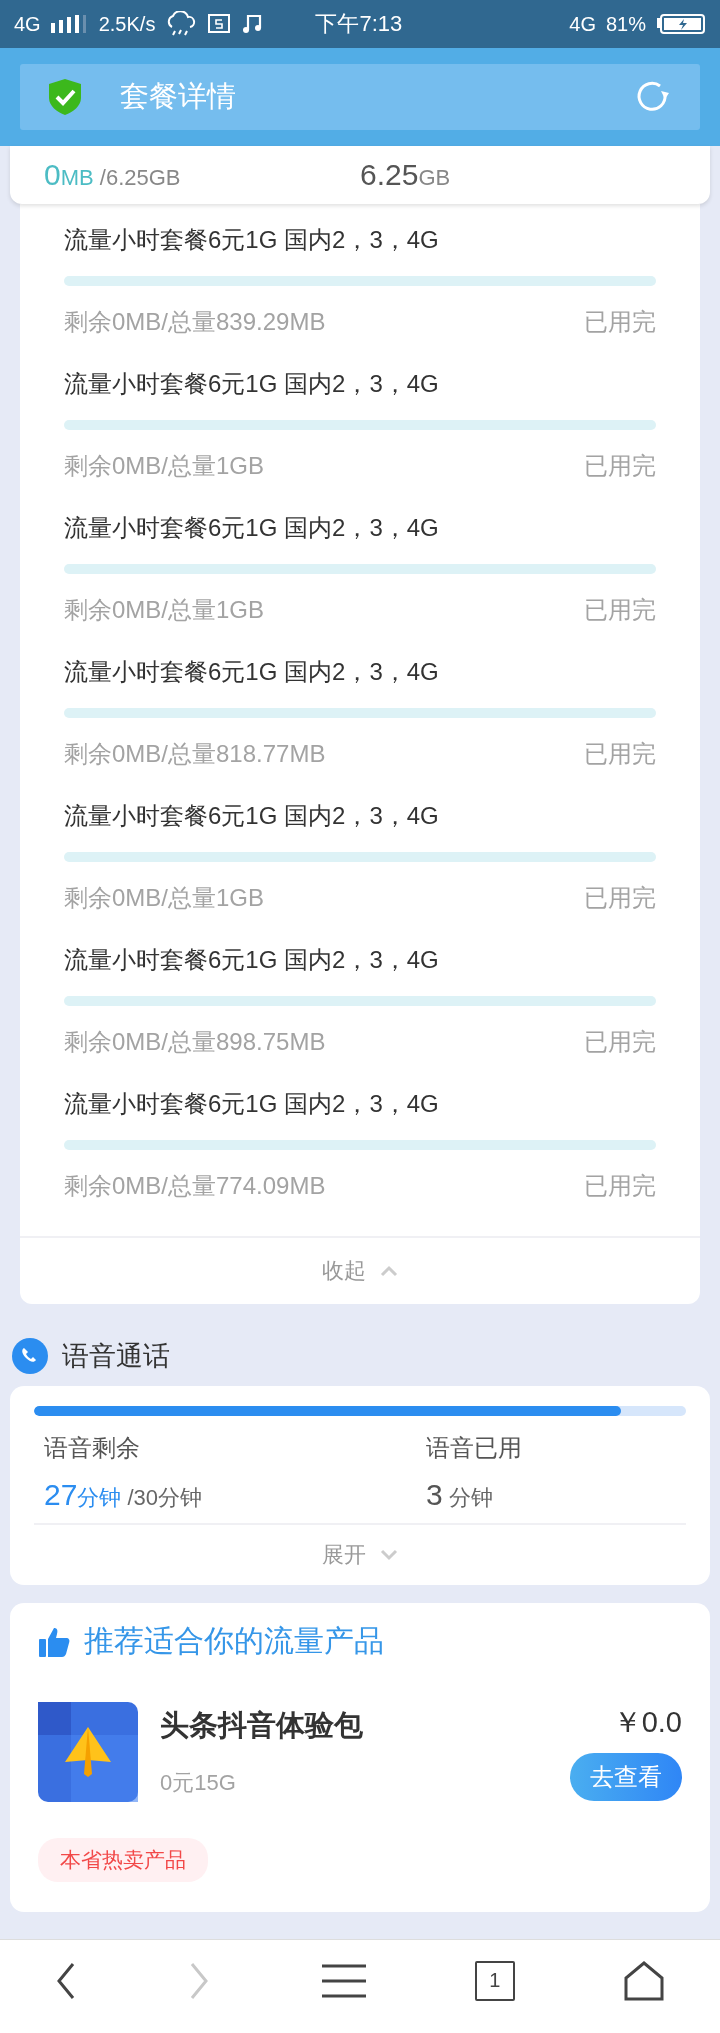 This screenshot has height=2033, width=720. I want to click on package-remaining: 剩余0MB/总量774.09MB, so click(195, 1186).